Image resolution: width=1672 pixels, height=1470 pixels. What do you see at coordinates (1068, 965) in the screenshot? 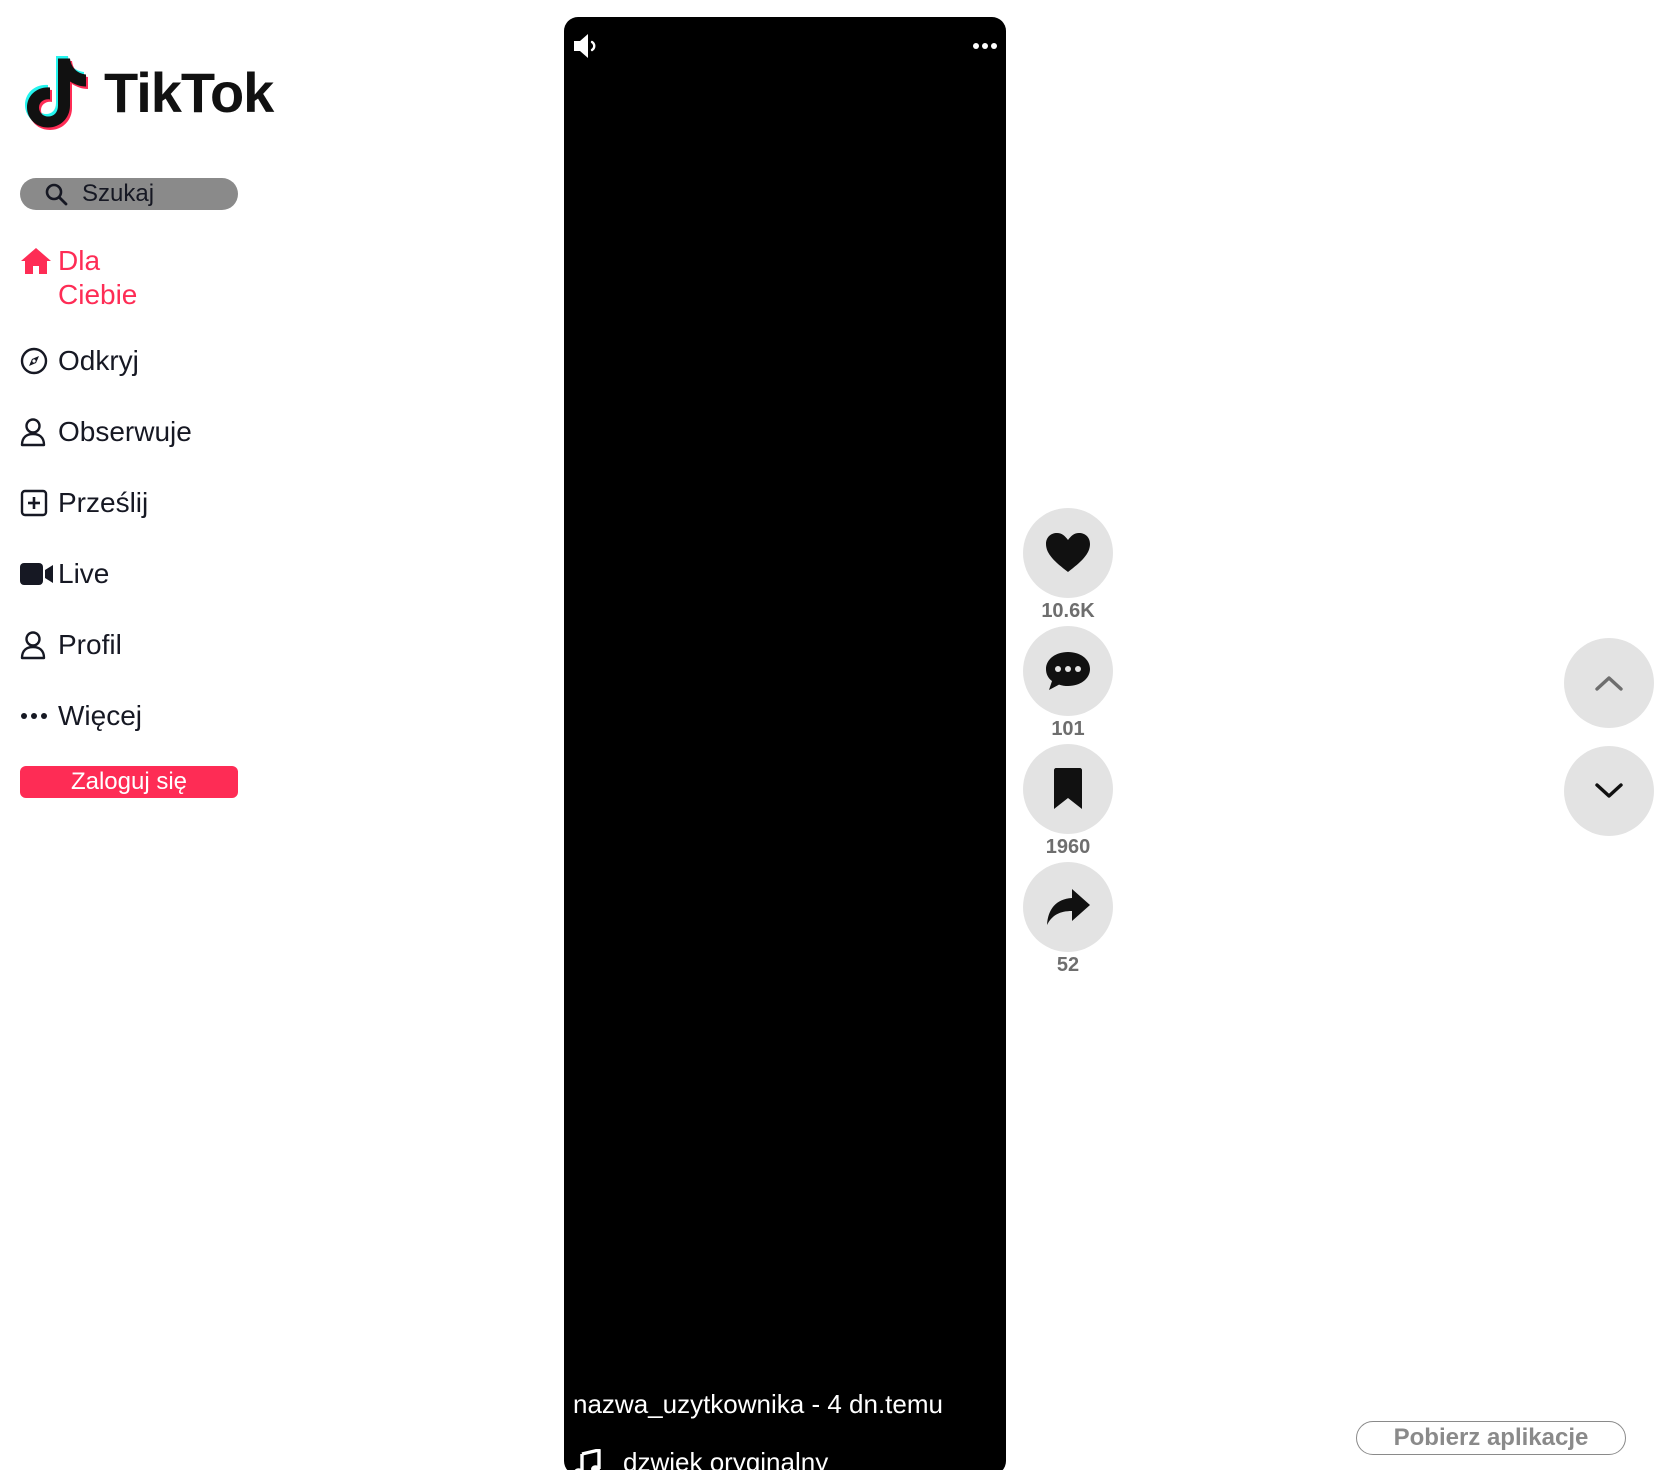
I see `share-count: 52` at bounding box center [1068, 965].